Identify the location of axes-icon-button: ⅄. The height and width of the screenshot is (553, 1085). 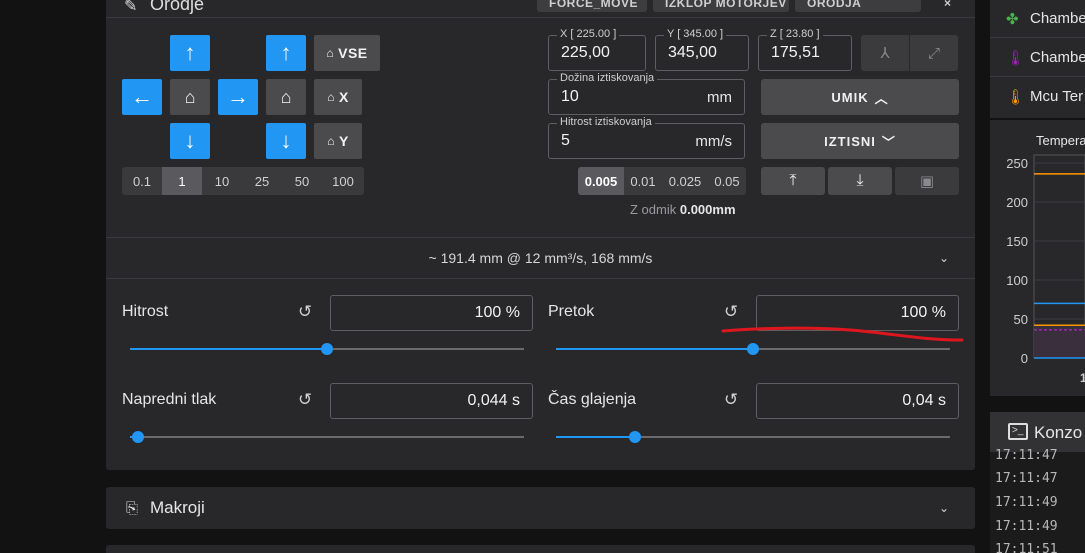
(885, 53).